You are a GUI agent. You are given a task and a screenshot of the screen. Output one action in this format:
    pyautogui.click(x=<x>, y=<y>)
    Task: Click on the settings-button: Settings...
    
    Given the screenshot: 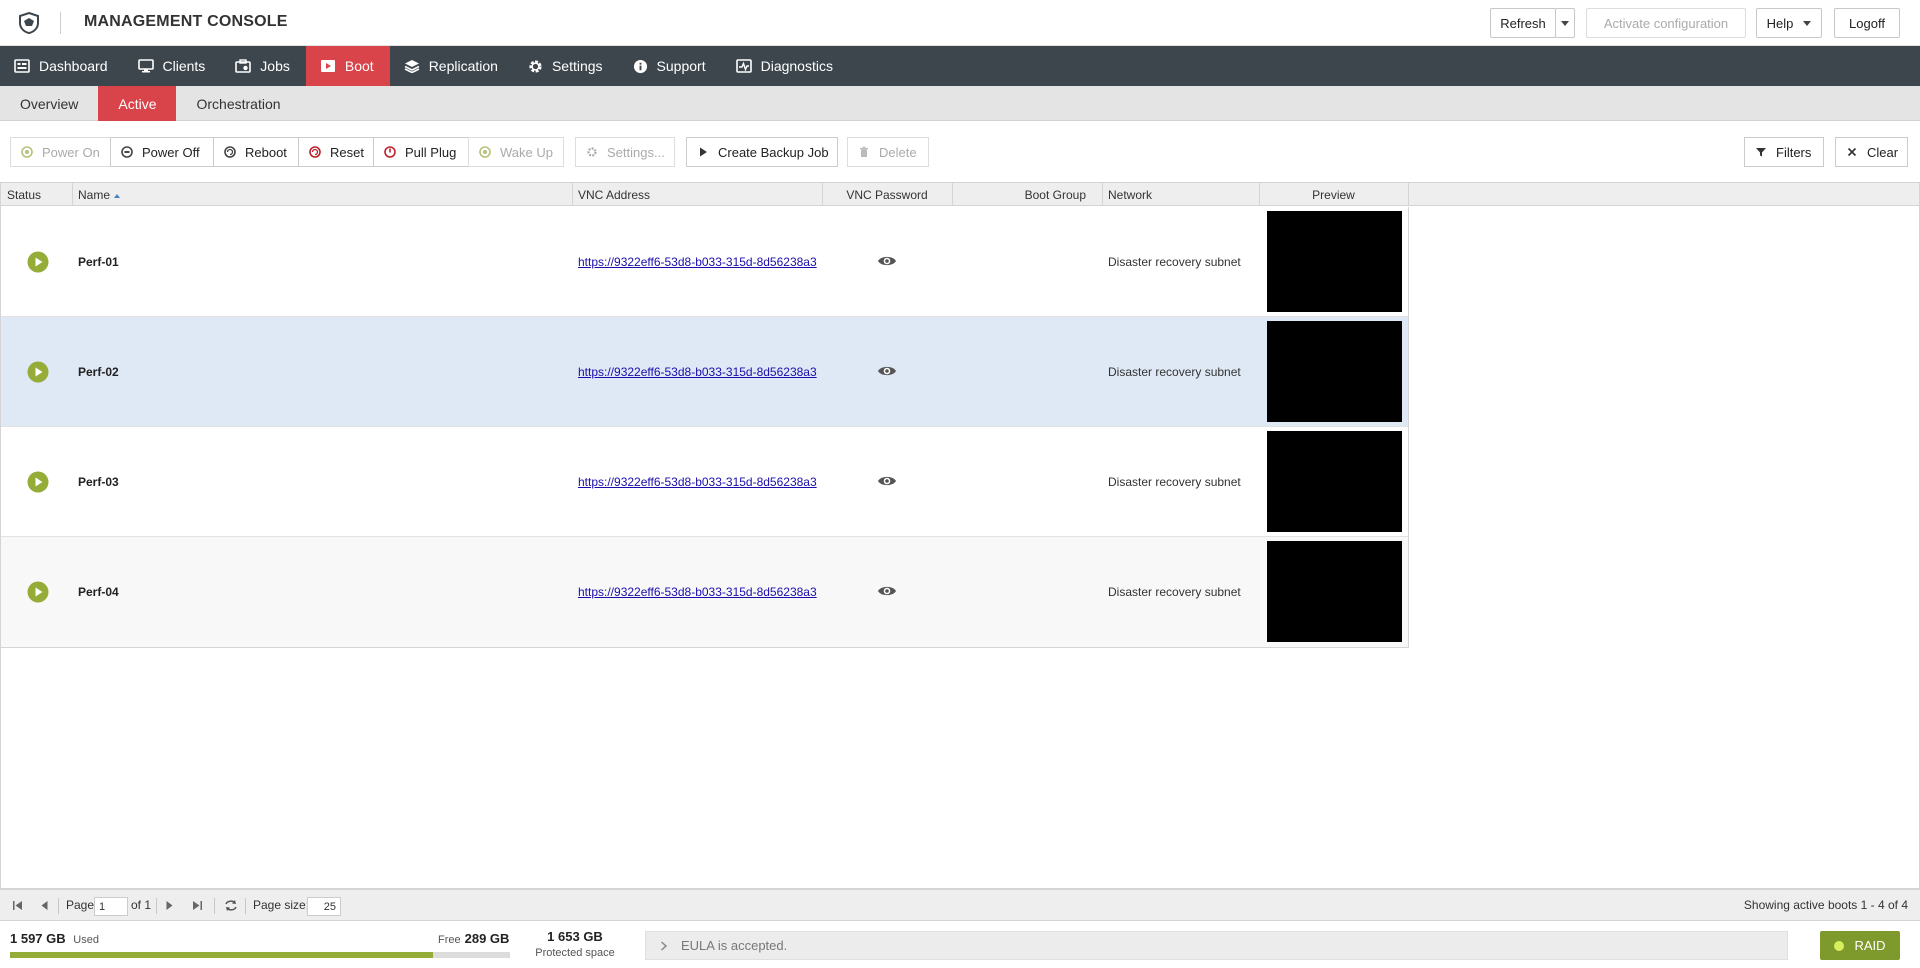 What is the action you would take?
    pyautogui.click(x=625, y=152)
    